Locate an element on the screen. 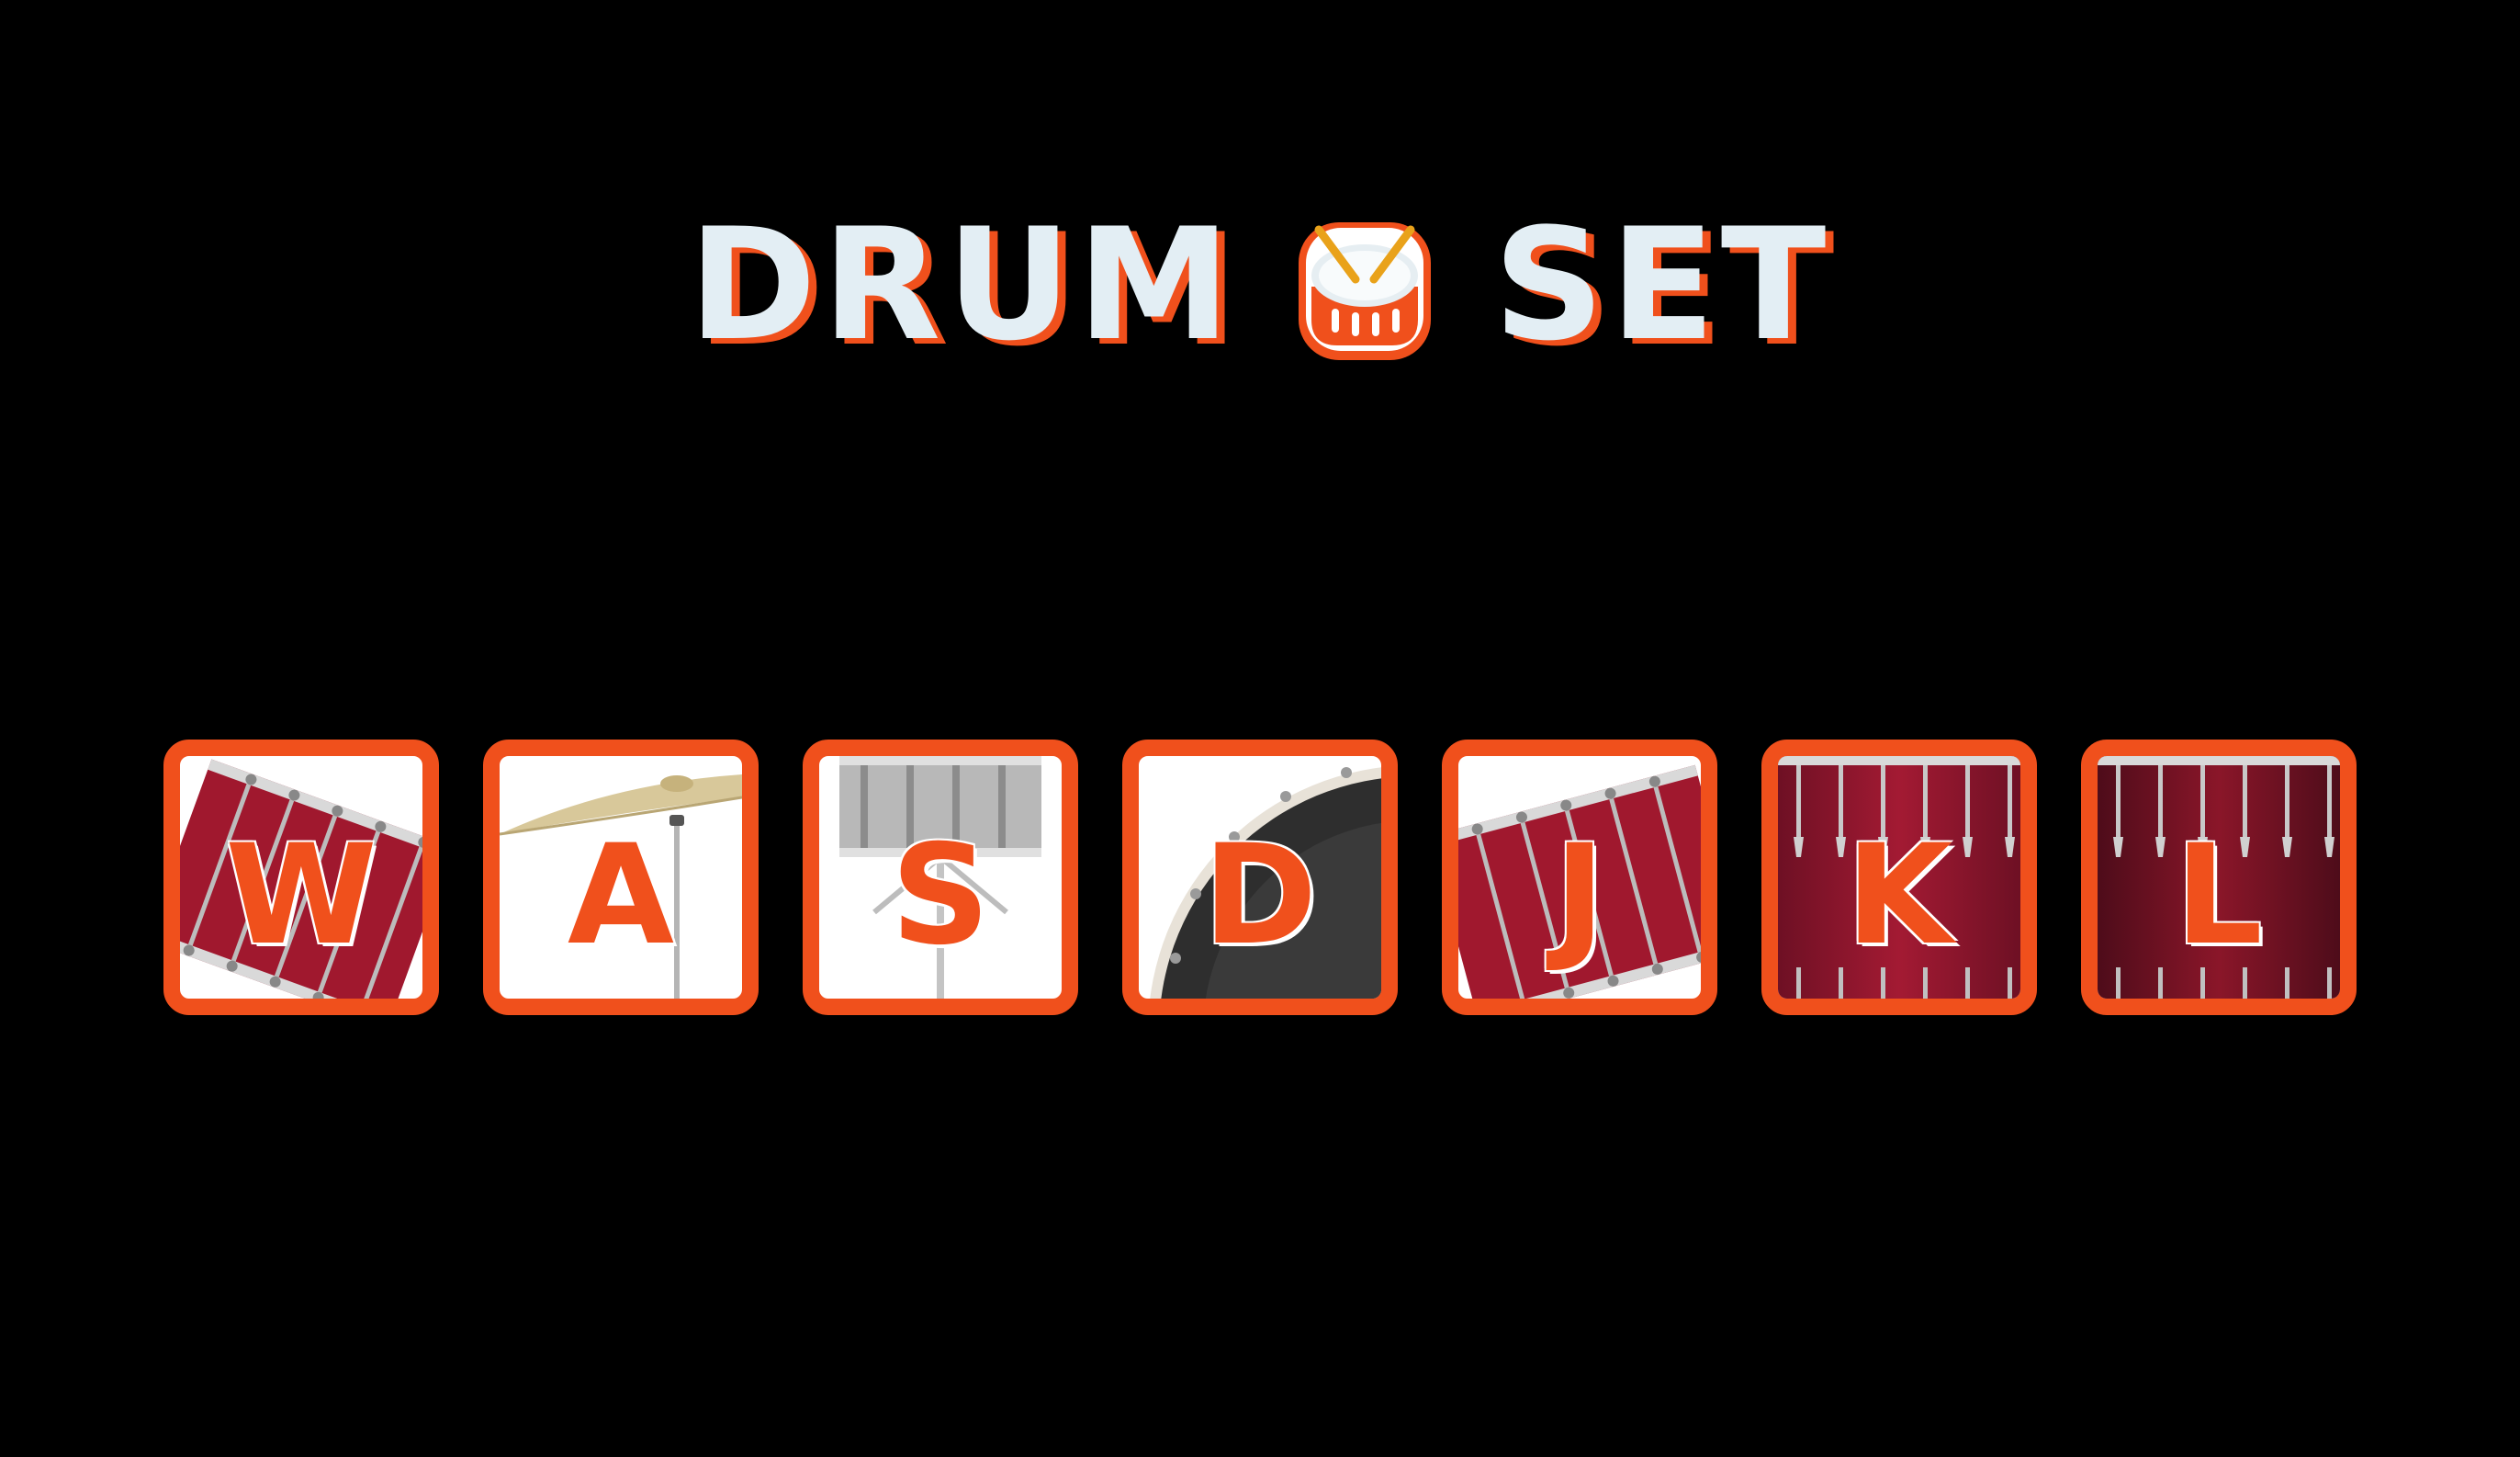  drum-pad-d: D is located at coordinates (1260, 877).